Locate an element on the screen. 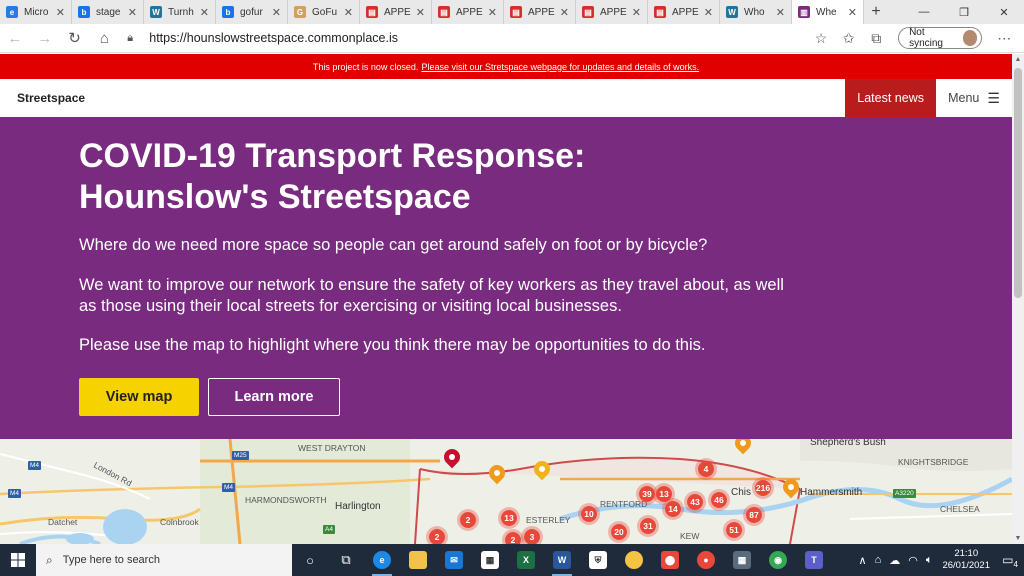 This screenshot has height=576, width=1024. security-icon: ⛨ is located at coordinates (598, 560).